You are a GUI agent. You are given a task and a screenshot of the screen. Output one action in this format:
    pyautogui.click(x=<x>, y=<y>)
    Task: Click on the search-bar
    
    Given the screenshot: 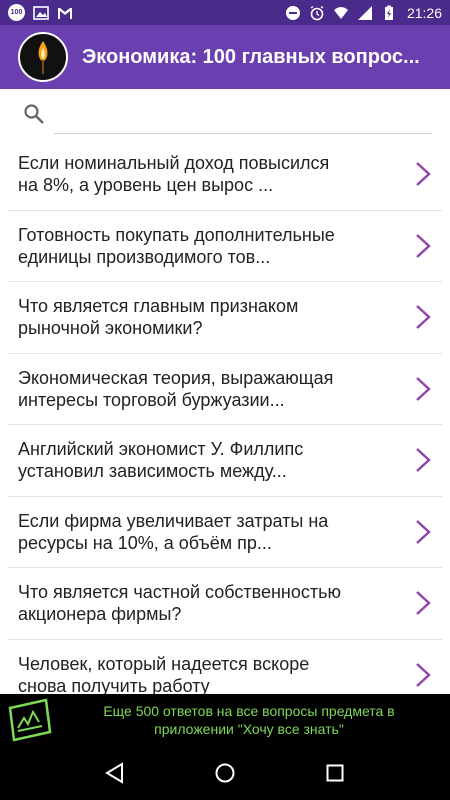 What is the action you would take?
    pyautogui.click(x=225, y=114)
    